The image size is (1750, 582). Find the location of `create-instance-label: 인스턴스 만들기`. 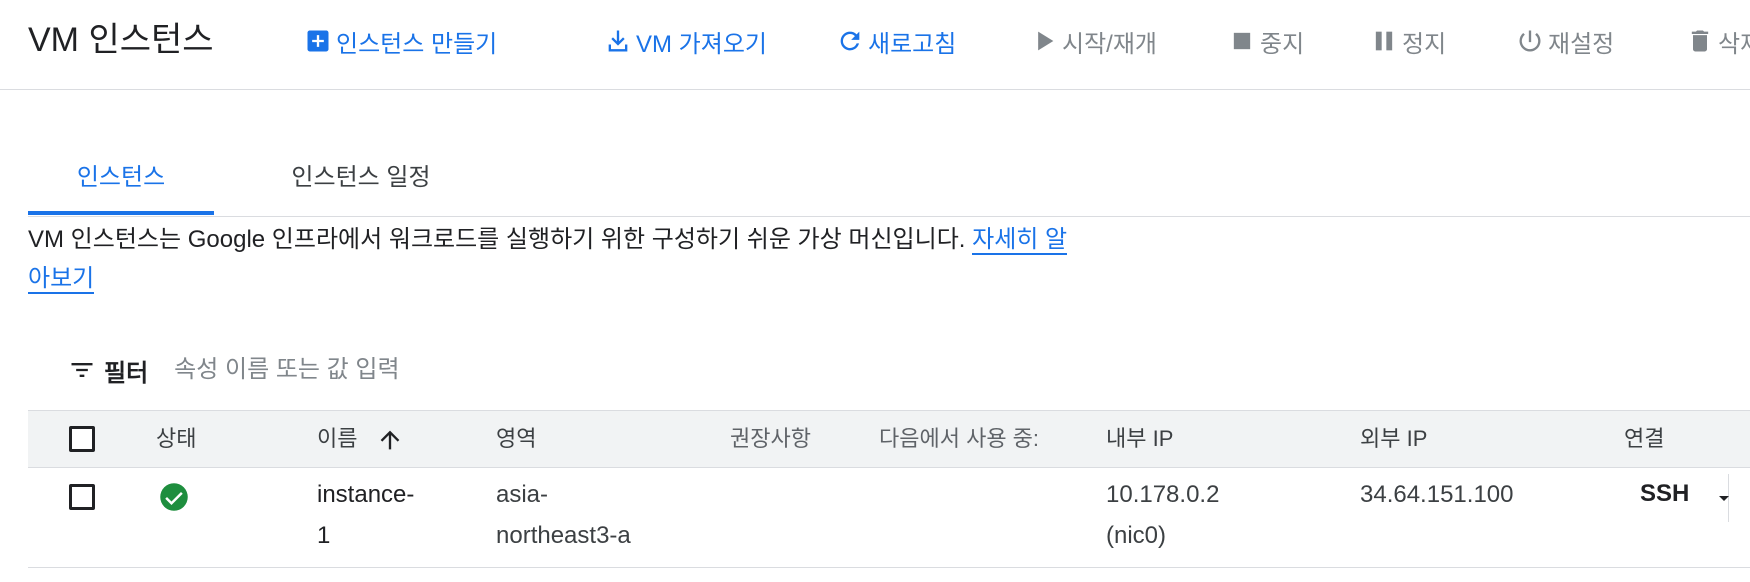

create-instance-label: 인스턴스 만들기 is located at coordinates (417, 44).